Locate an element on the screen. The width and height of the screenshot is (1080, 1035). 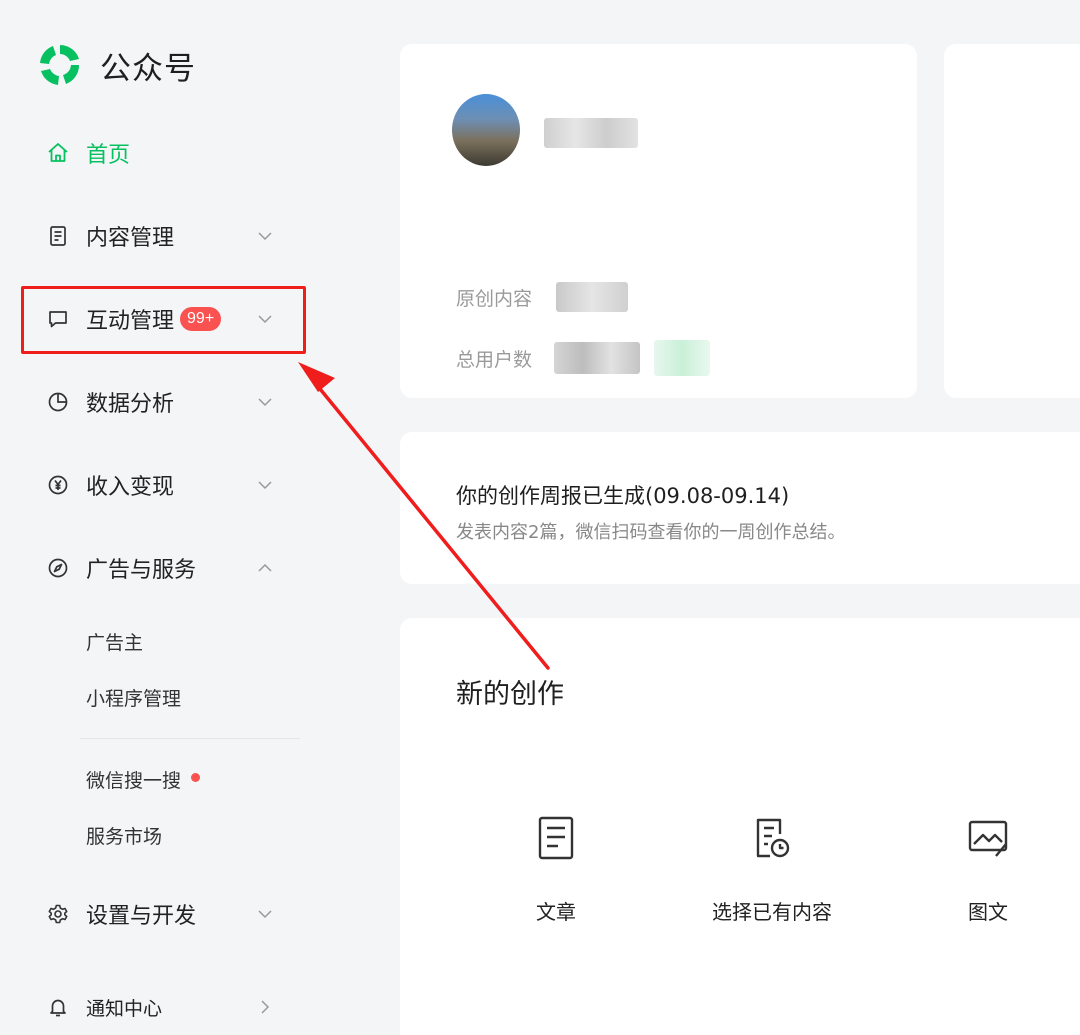
stat-change-blurred is located at coordinates (682, 358).